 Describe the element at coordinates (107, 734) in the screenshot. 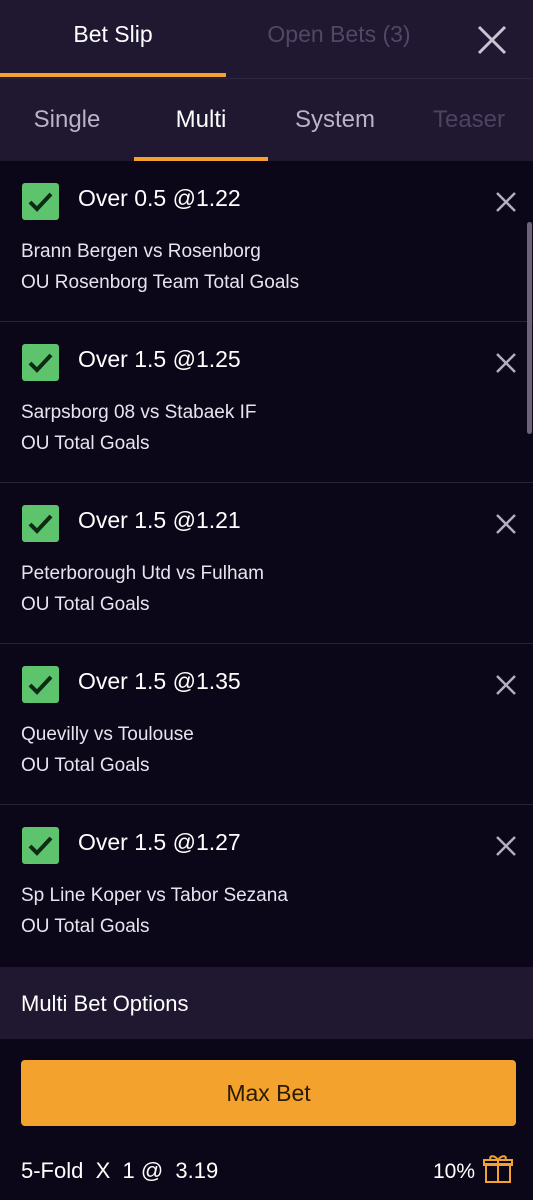

I see `selection-match: Quevilly vs Toulouse` at that location.